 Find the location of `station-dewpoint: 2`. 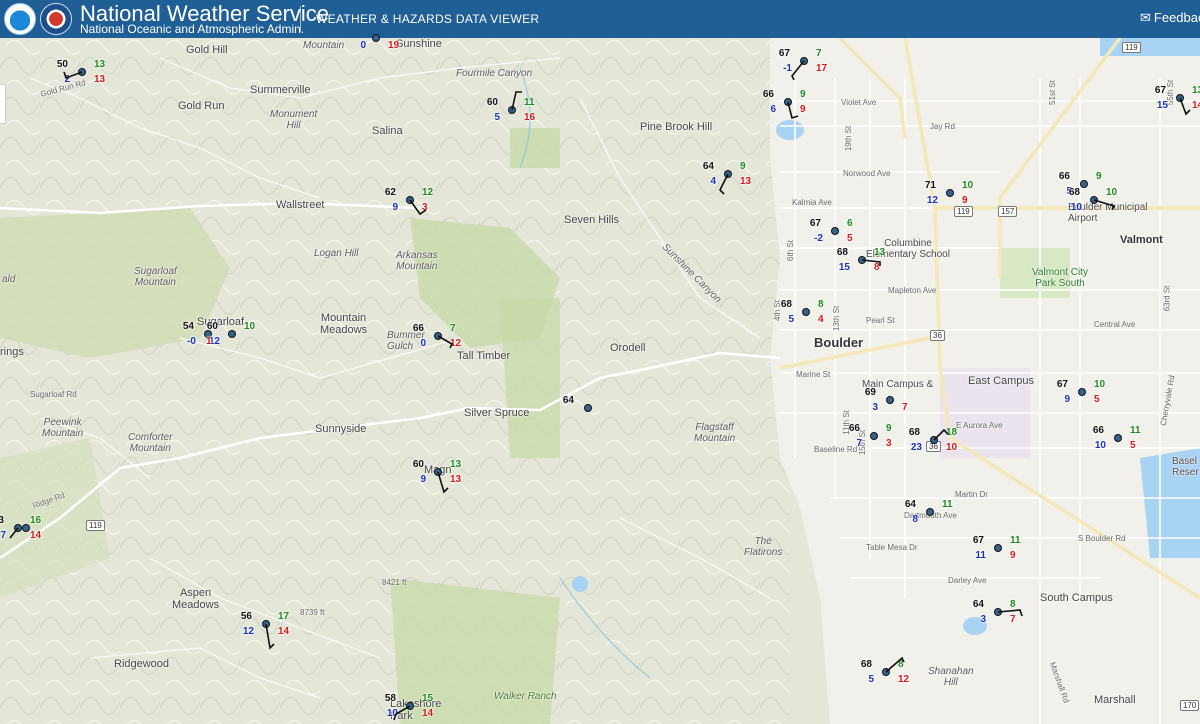

station-dewpoint: 2 is located at coordinates (67, 79).